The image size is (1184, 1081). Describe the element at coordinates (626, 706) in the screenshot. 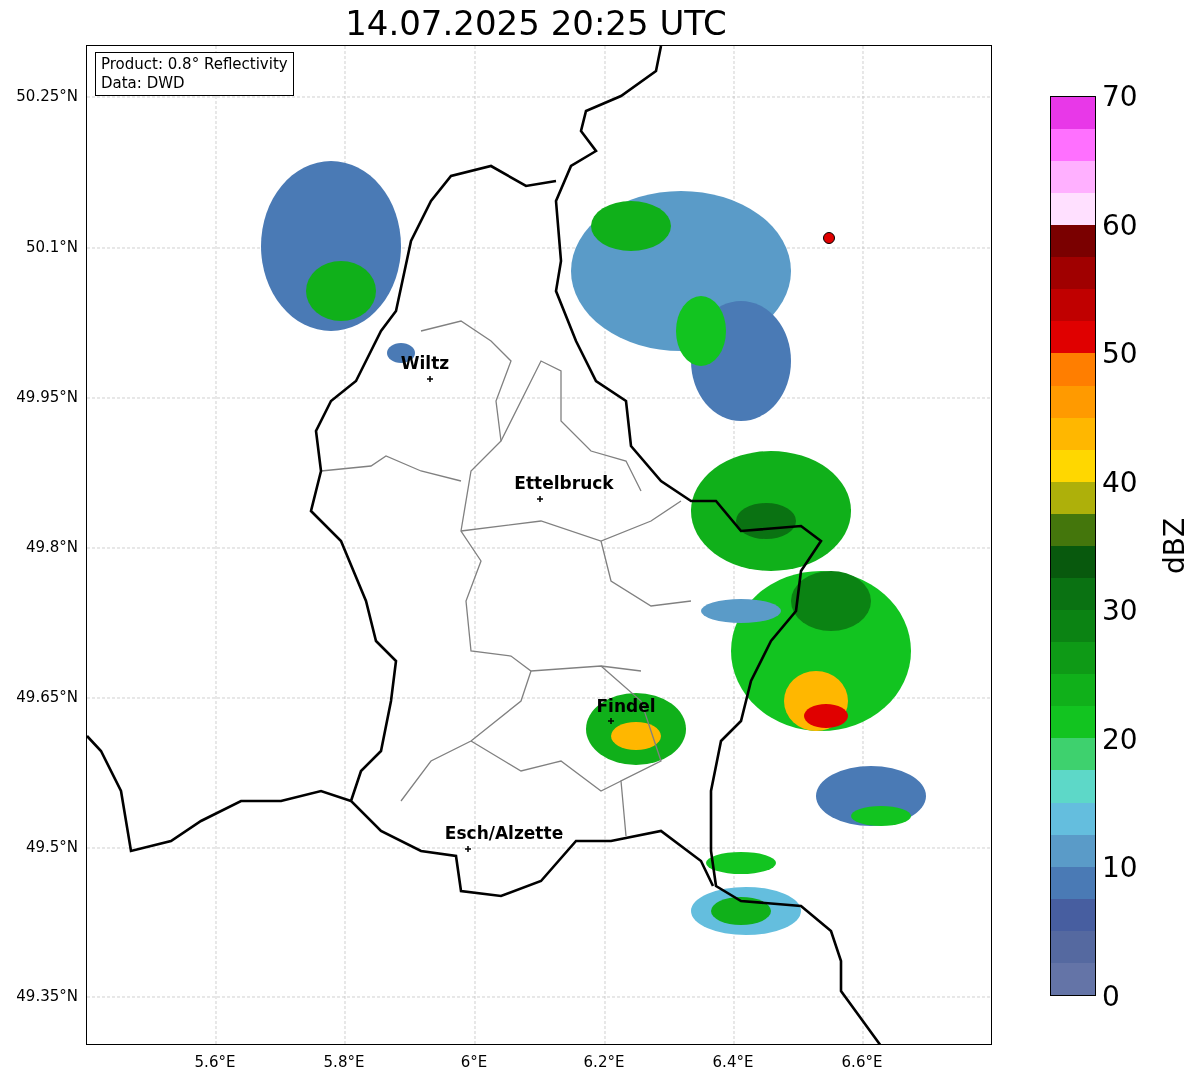

I see `city-label: Findel` at that location.